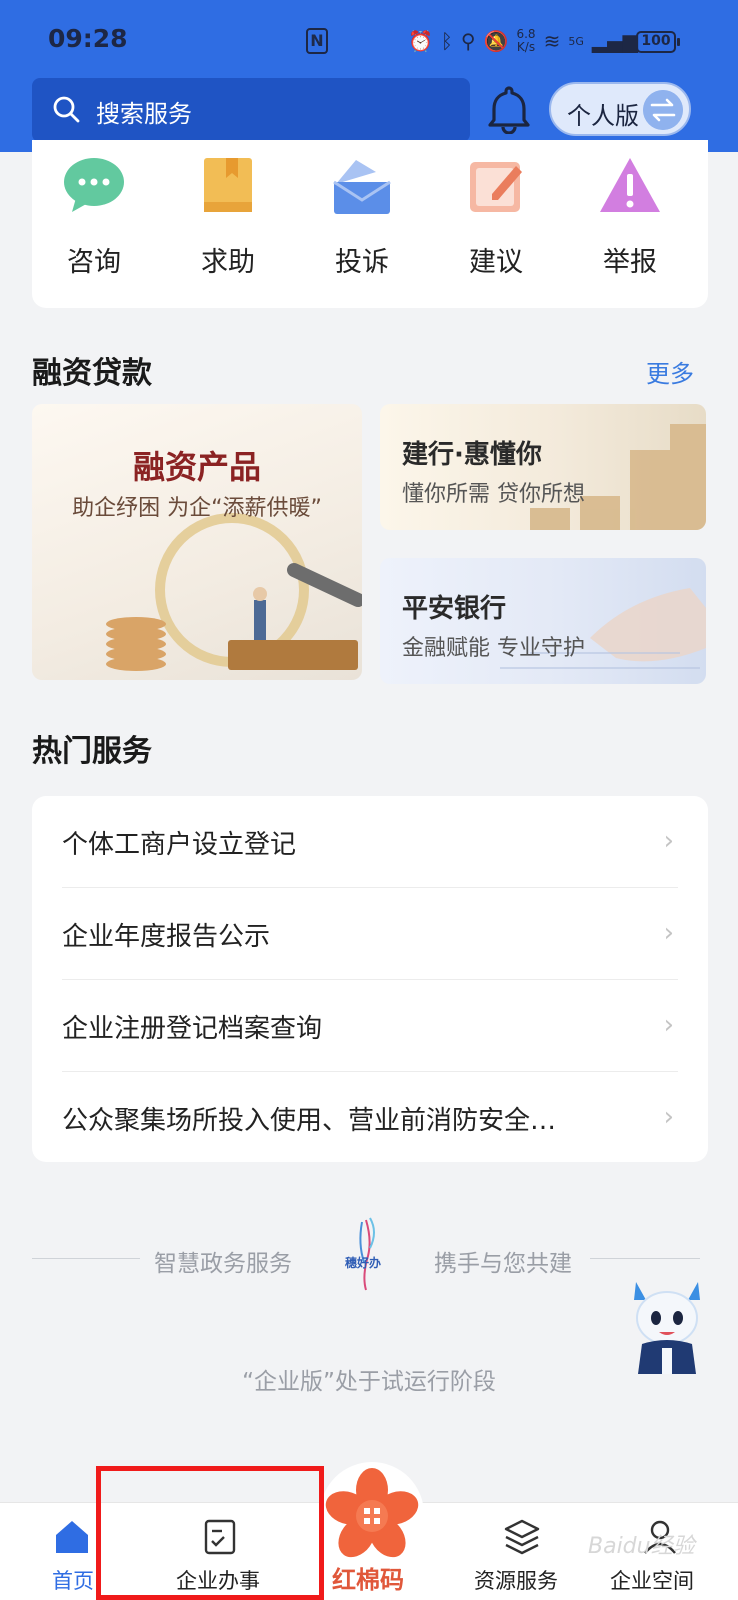 Image resolution: width=738 pixels, height=1600 pixels. I want to click on mute-icon: 🔕, so click(496, 41).